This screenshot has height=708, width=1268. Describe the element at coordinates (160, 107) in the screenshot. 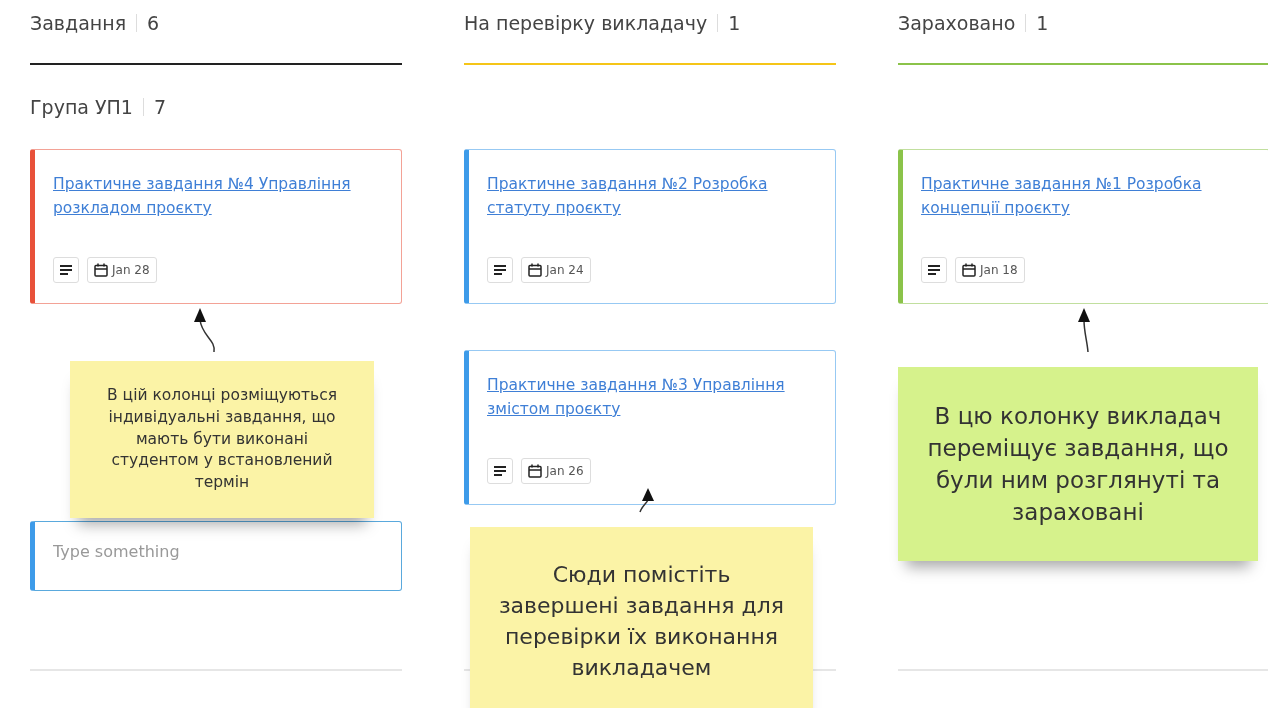

I see `group-count: 7` at that location.